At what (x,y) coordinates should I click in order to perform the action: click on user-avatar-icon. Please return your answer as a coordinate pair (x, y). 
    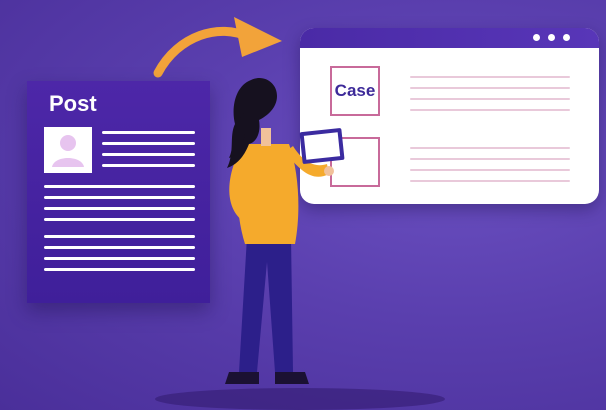
    Looking at the image, I should click on (68, 150).